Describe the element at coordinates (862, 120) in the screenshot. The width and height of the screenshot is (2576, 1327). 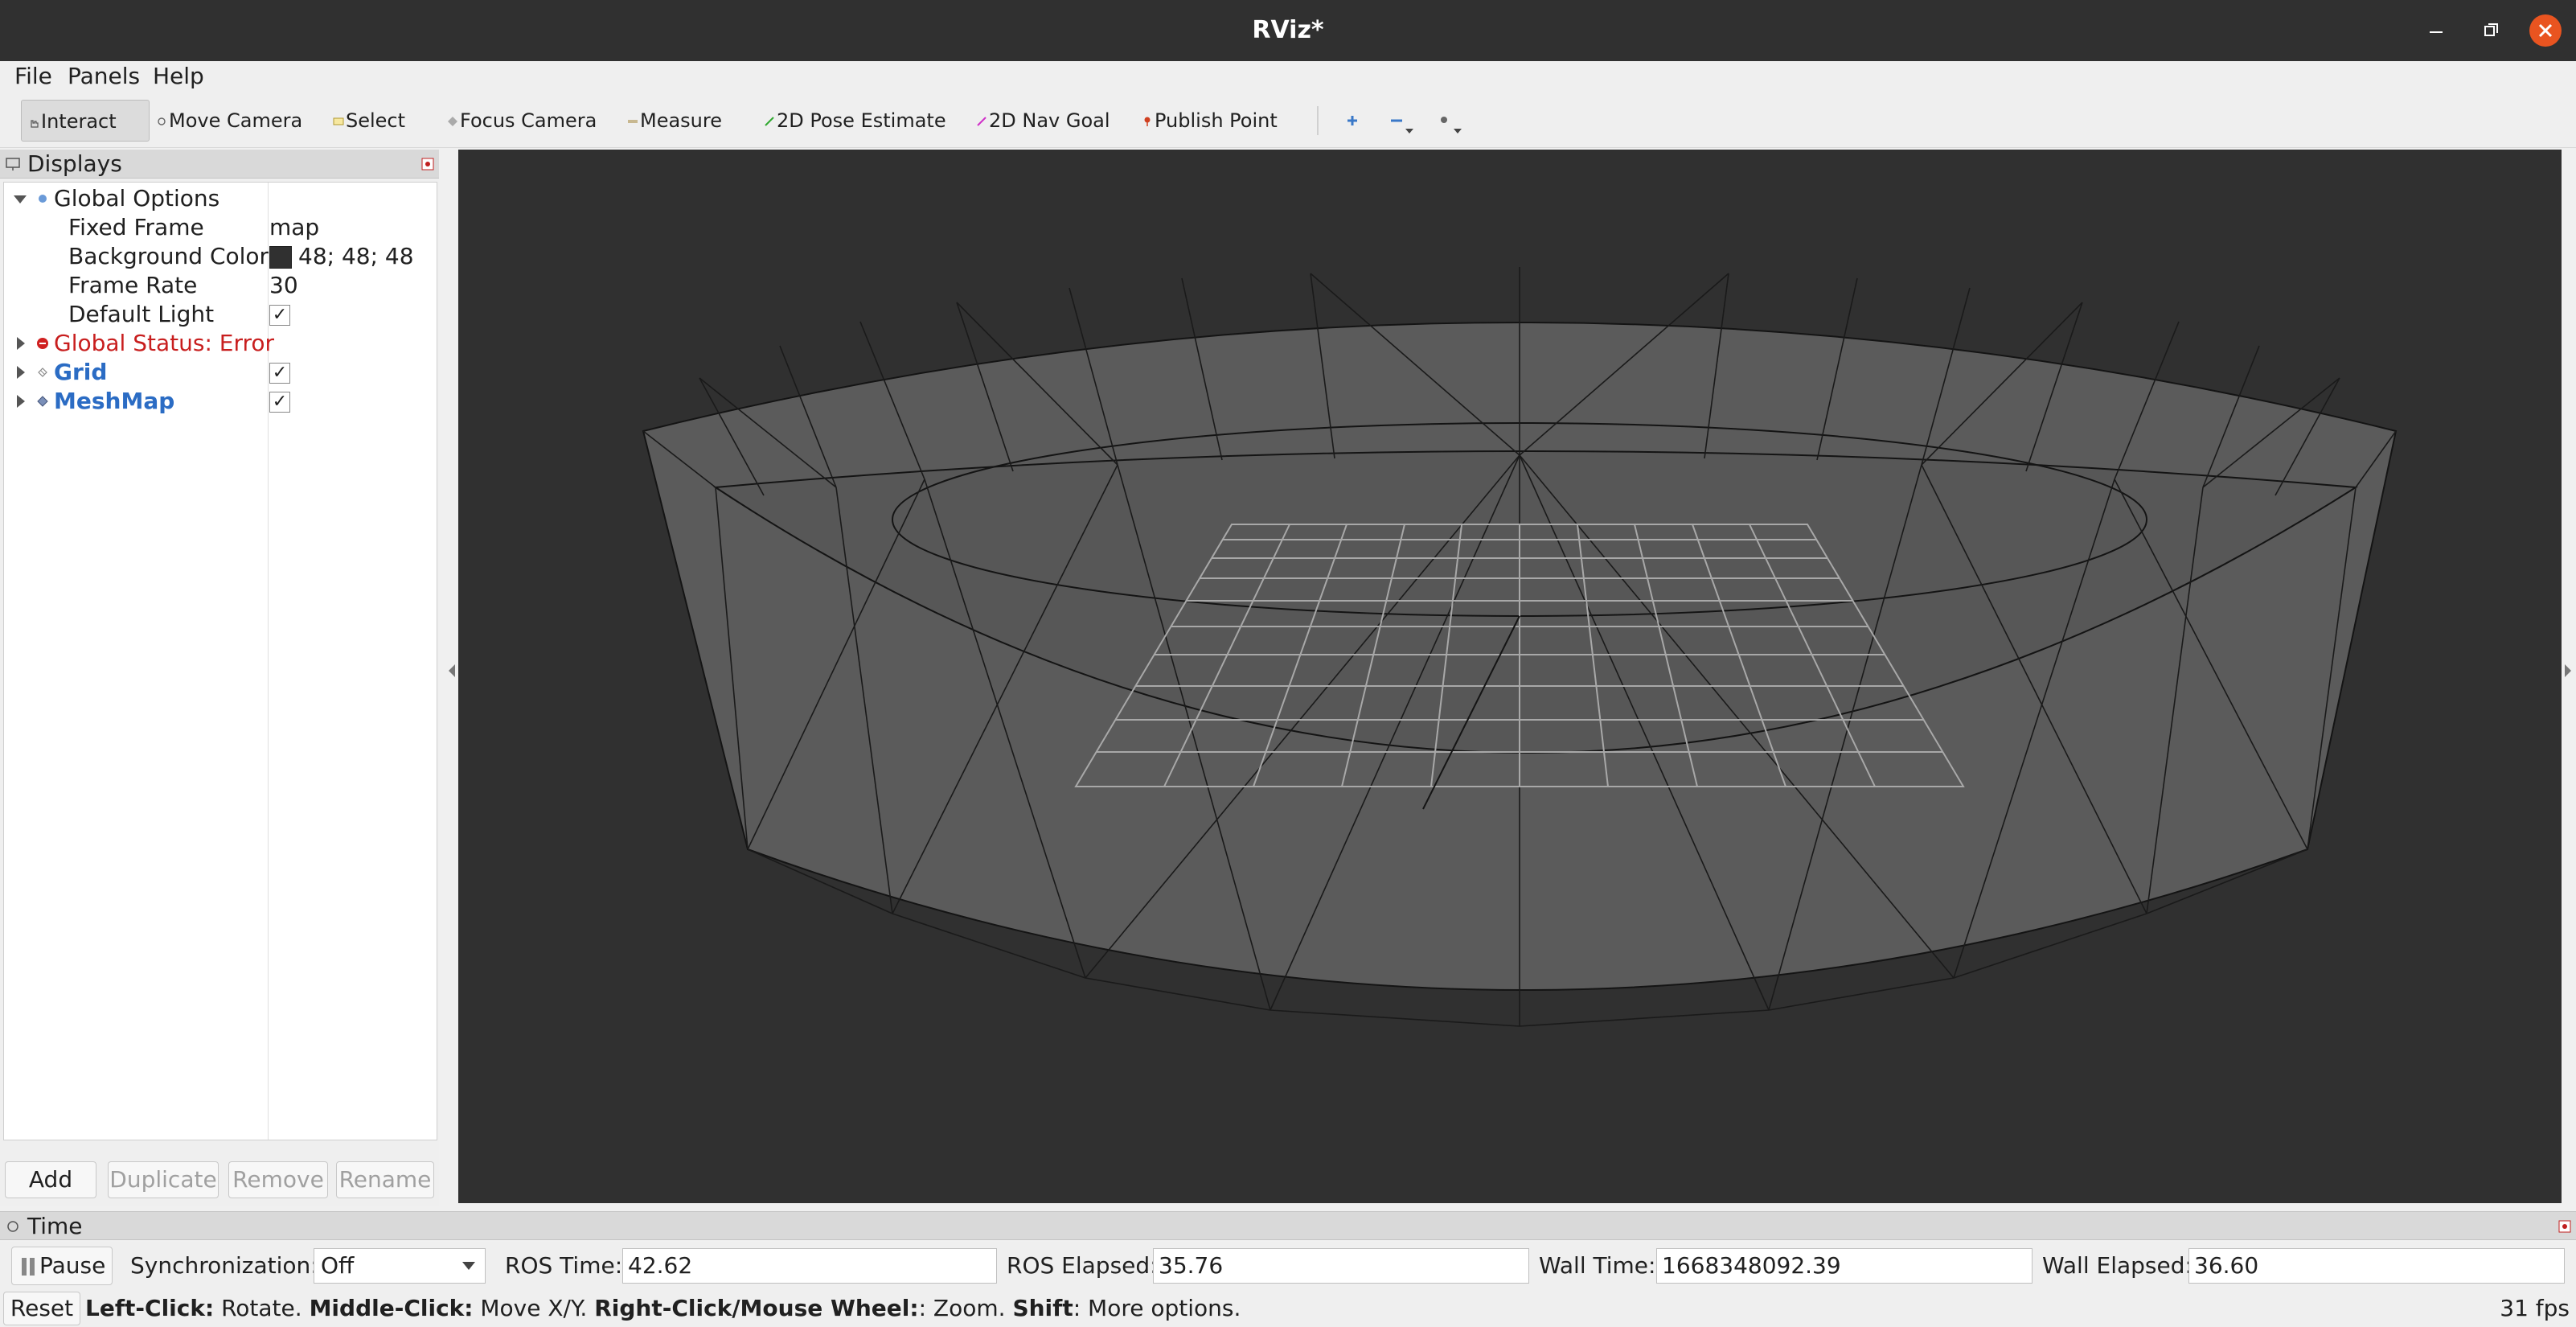
I see `pose-estimate-label: 2D Pose Estimate` at that location.